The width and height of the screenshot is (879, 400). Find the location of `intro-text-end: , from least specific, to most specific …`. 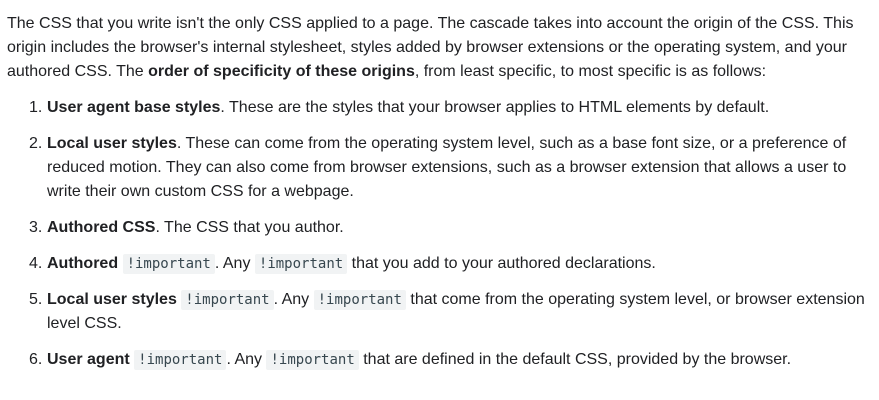

intro-text-end: , from least specific, to most specific … is located at coordinates (590, 71).